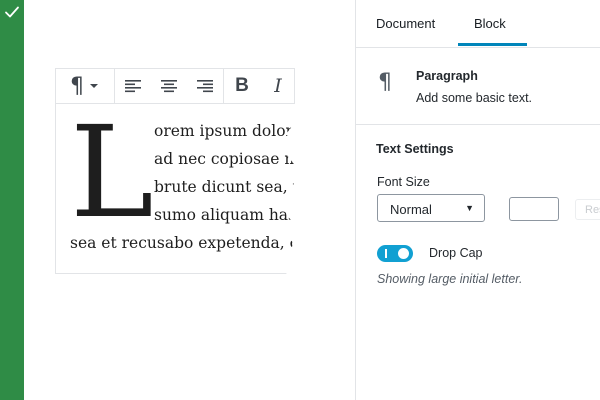  What do you see at coordinates (534, 209) in the screenshot?
I see `custom-font-size-input` at bounding box center [534, 209].